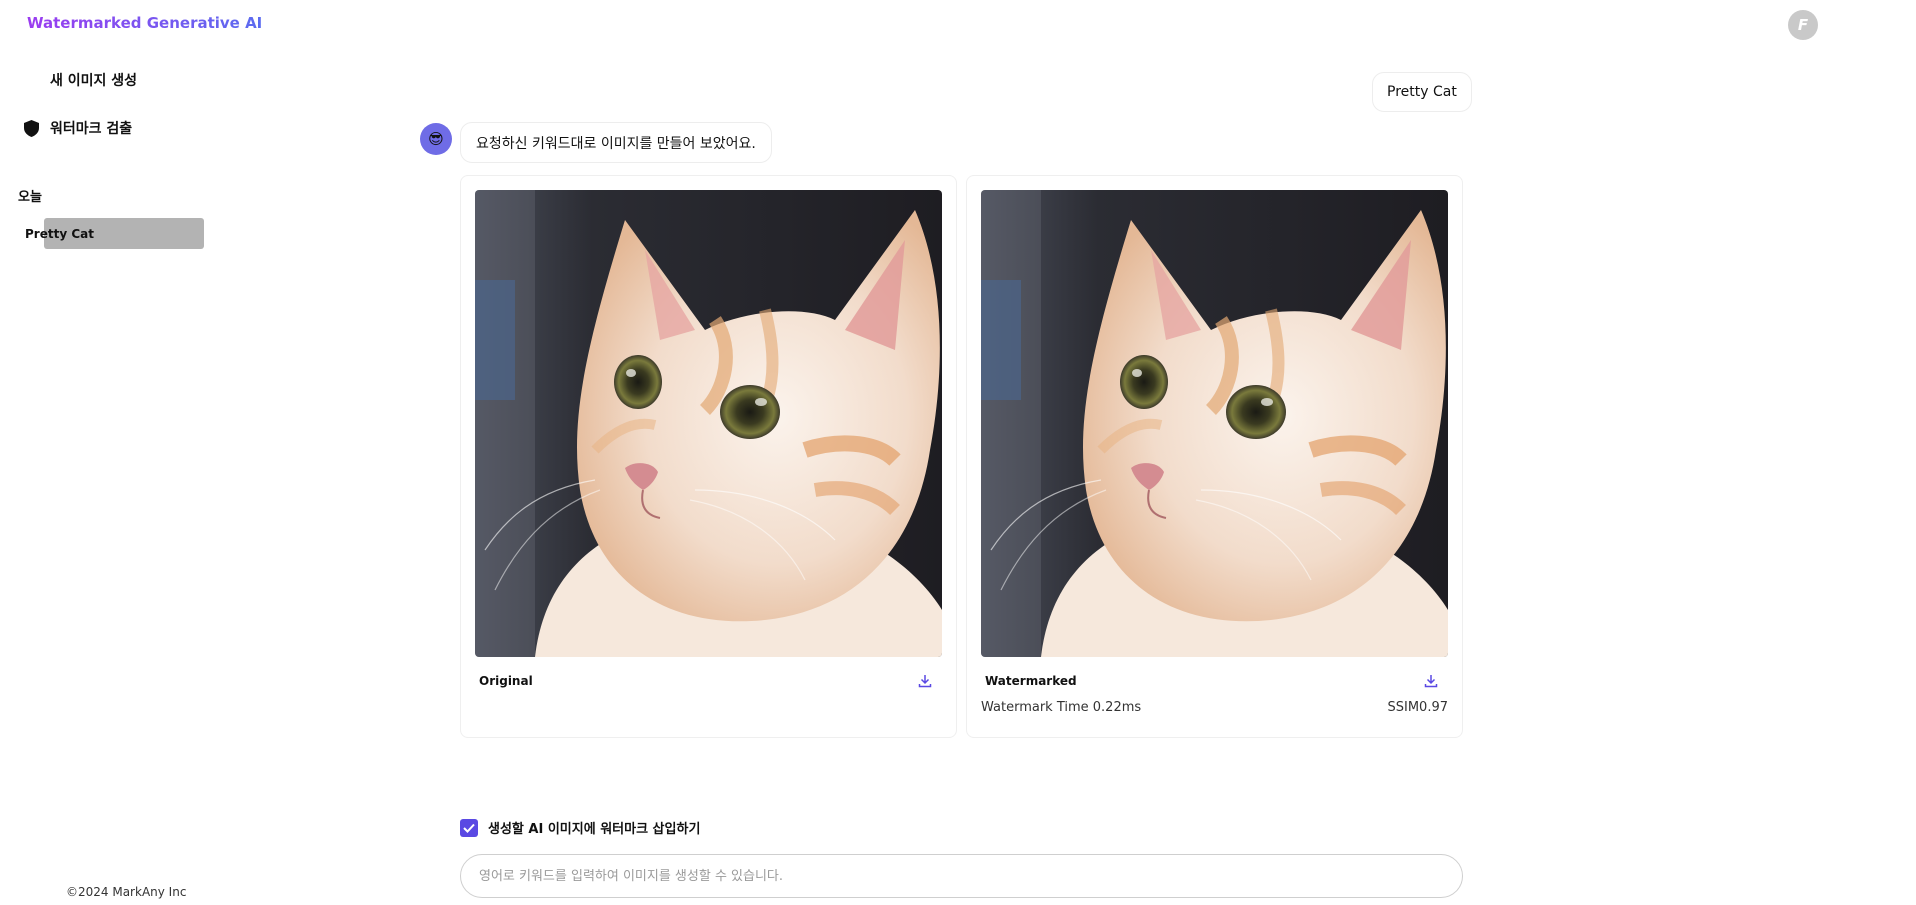 This screenshot has height=905, width=1916. I want to click on check-icon, so click(469, 828).